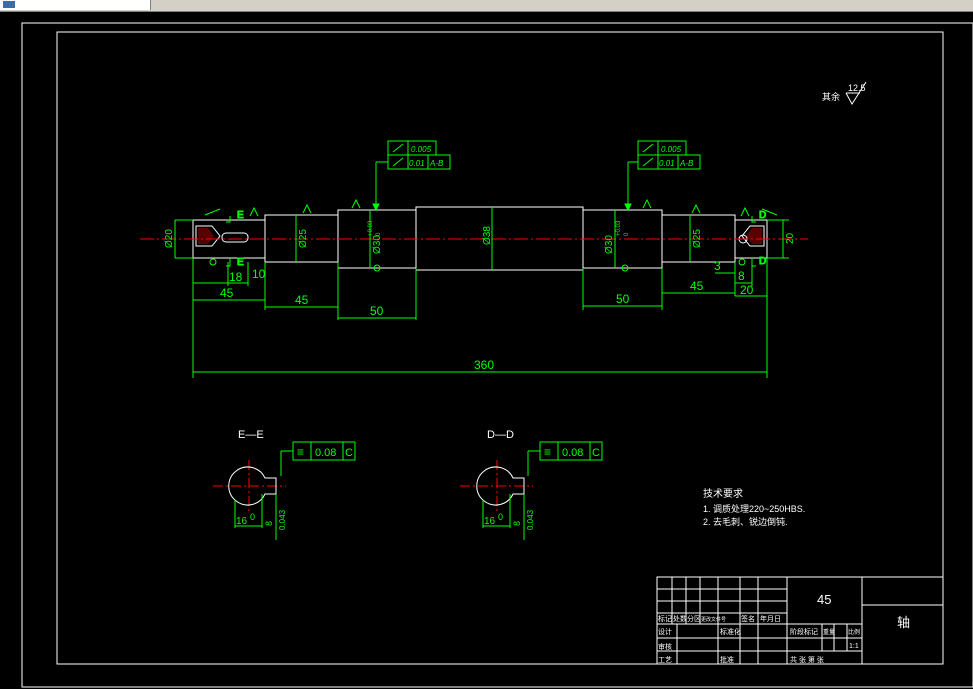 Image resolution: width=973 pixels, height=689 pixels. I want to click on dim-d25-left: Ø25, so click(303, 238).